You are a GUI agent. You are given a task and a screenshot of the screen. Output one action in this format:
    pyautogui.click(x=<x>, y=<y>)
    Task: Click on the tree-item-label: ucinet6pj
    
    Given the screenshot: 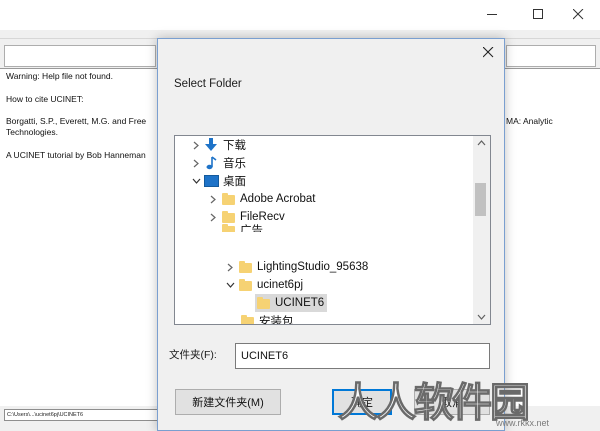 What is the action you would take?
    pyautogui.click(x=280, y=285)
    